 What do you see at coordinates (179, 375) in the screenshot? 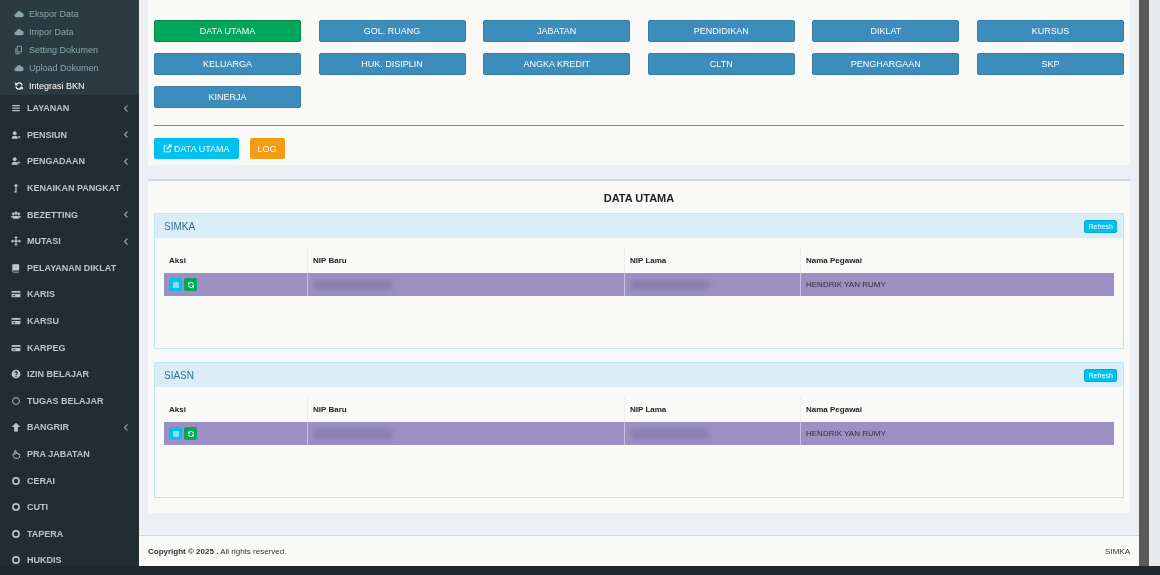
I see `panel-title: SIASN` at bounding box center [179, 375].